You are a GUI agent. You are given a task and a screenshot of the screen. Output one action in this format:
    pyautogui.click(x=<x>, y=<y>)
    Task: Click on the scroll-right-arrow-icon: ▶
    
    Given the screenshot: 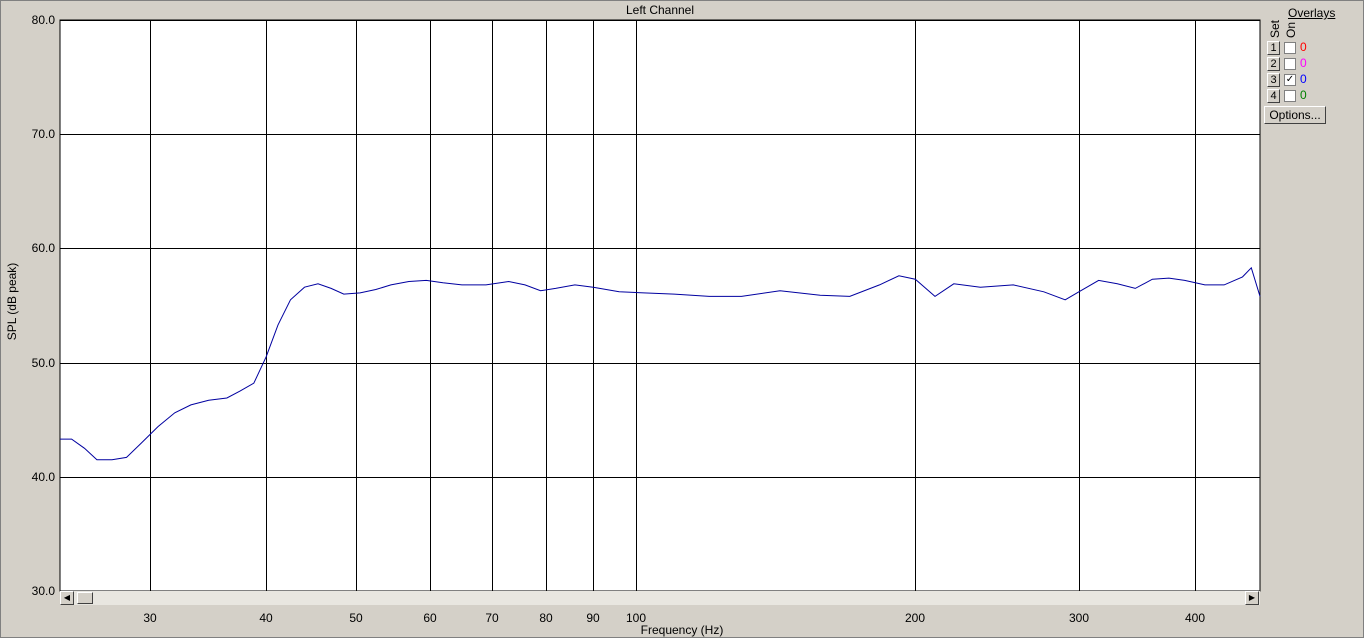 What is the action you would take?
    pyautogui.click(x=1252, y=598)
    